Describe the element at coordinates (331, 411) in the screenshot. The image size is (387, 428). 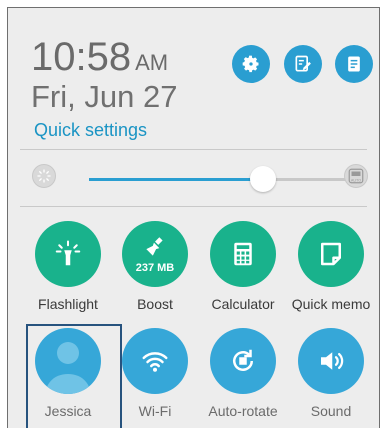
I see `sound-label: Sound` at that location.